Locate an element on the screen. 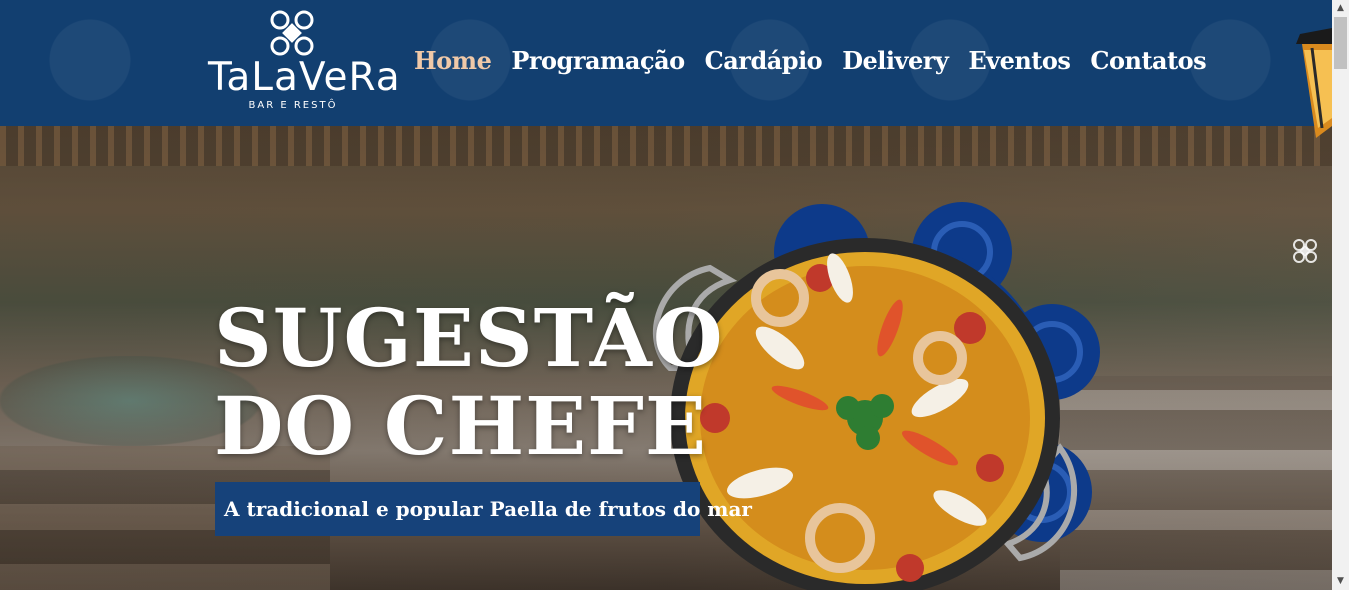 The height and width of the screenshot is (590, 1349). scroll-down-arrow-icon: ▼ is located at coordinates (1340, 581).